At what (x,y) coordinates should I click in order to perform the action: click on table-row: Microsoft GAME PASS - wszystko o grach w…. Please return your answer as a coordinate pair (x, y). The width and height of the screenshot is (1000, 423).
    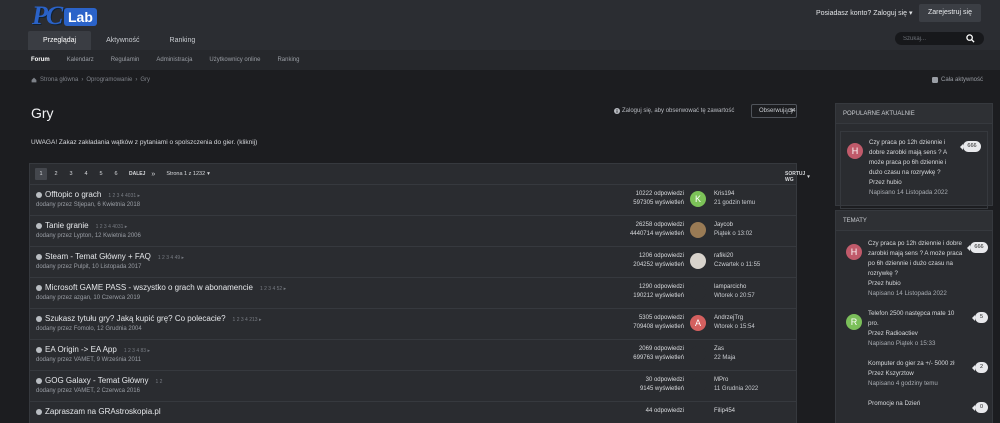
    Looking at the image, I should click on (413, 292).